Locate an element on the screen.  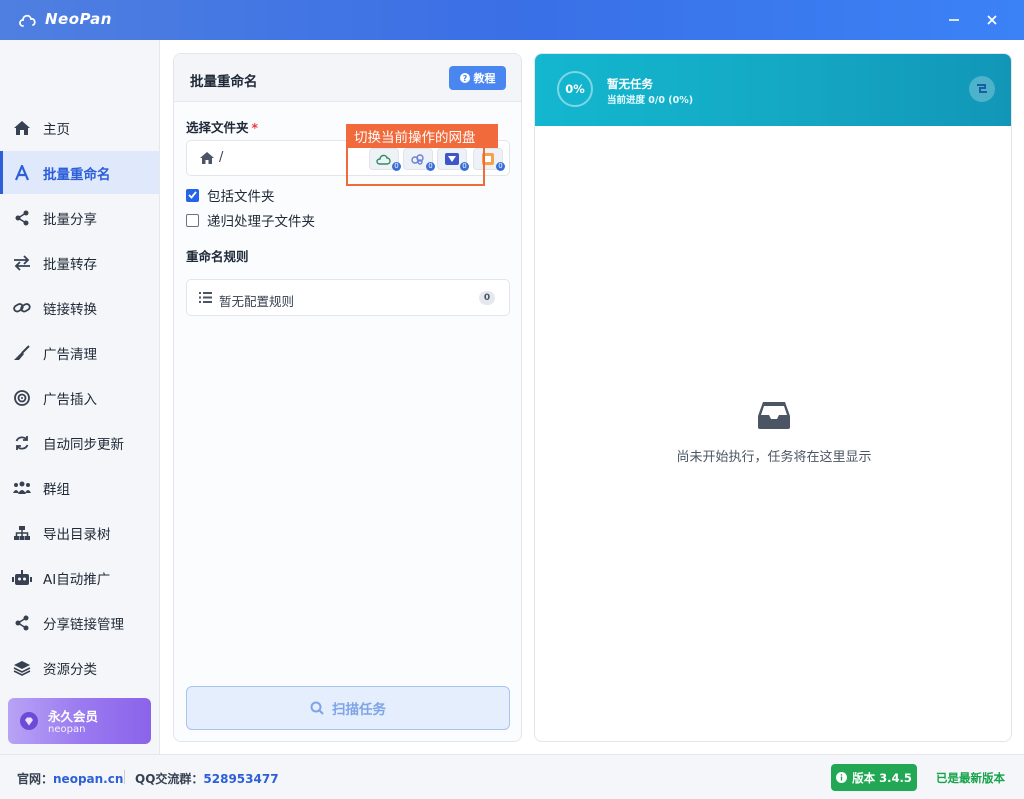
transfer-icon is located at coordinates (22, 263).